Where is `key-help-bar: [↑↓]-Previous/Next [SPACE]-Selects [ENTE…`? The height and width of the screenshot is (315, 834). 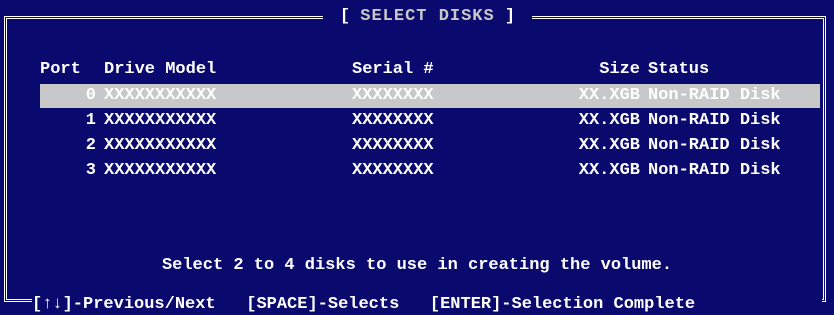 key-help-bar: [↑↓]-Previous/Next [SPACE]-Selects [ENTE… is located at coordinates (427, 304).